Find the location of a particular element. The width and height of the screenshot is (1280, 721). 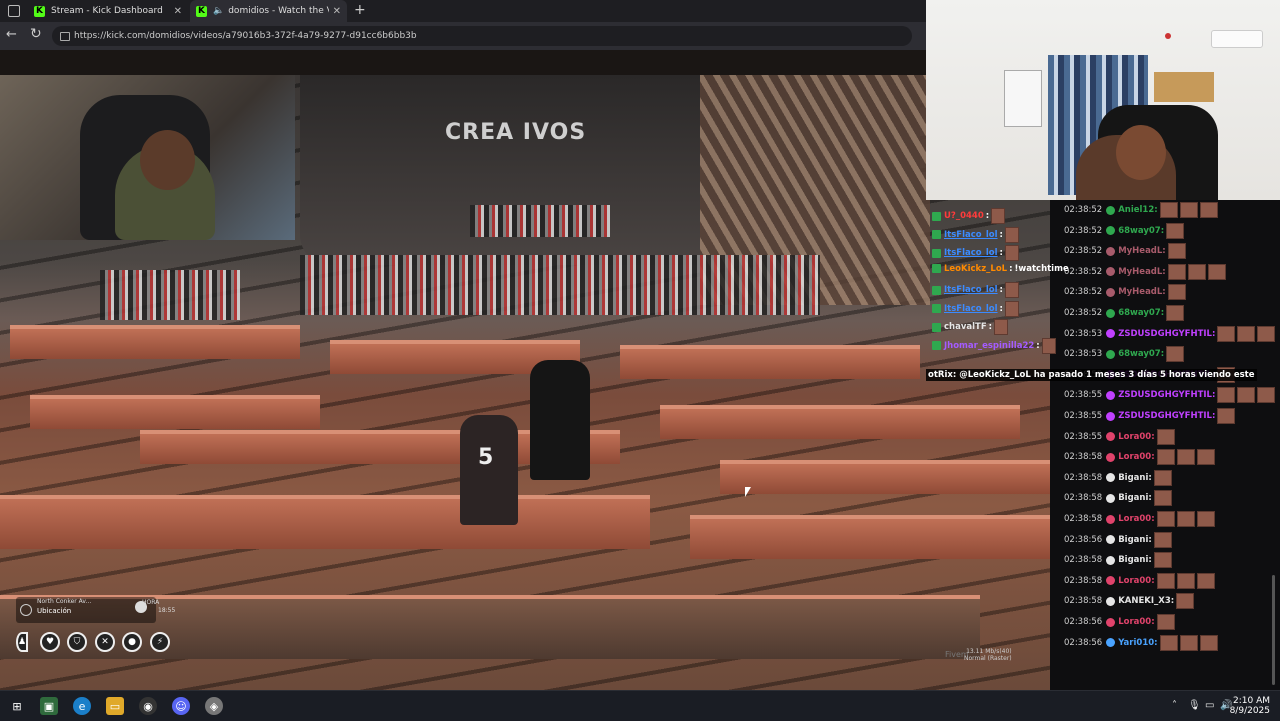

back-arrow-icon: ← is located at coordinates (11, 34).